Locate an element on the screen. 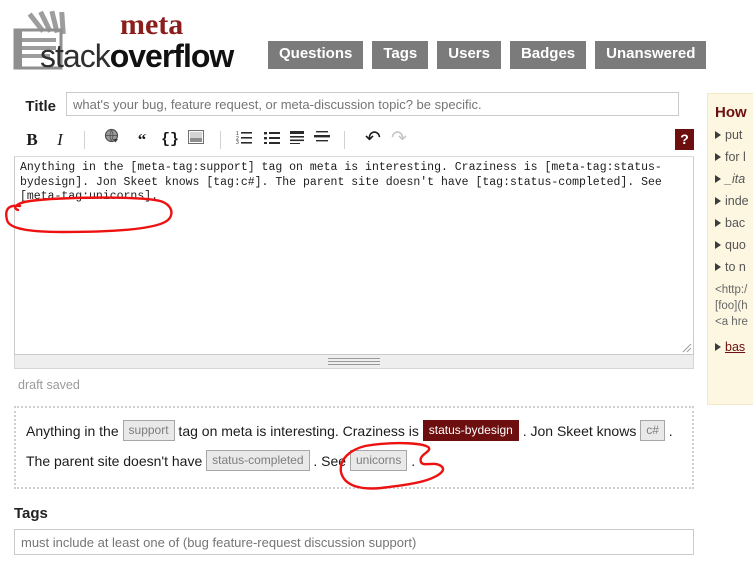 Image resolution: width=753 pixels, height=569 pixels. tag-chip-status-completed: status-completed is located at coordinates (258, 460).